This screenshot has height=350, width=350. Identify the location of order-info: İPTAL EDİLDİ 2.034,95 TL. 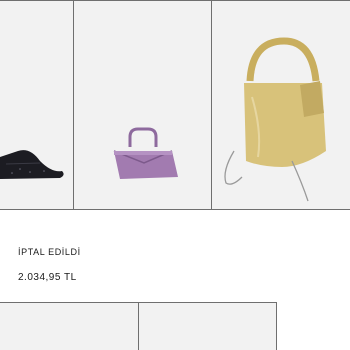
(49, 263).